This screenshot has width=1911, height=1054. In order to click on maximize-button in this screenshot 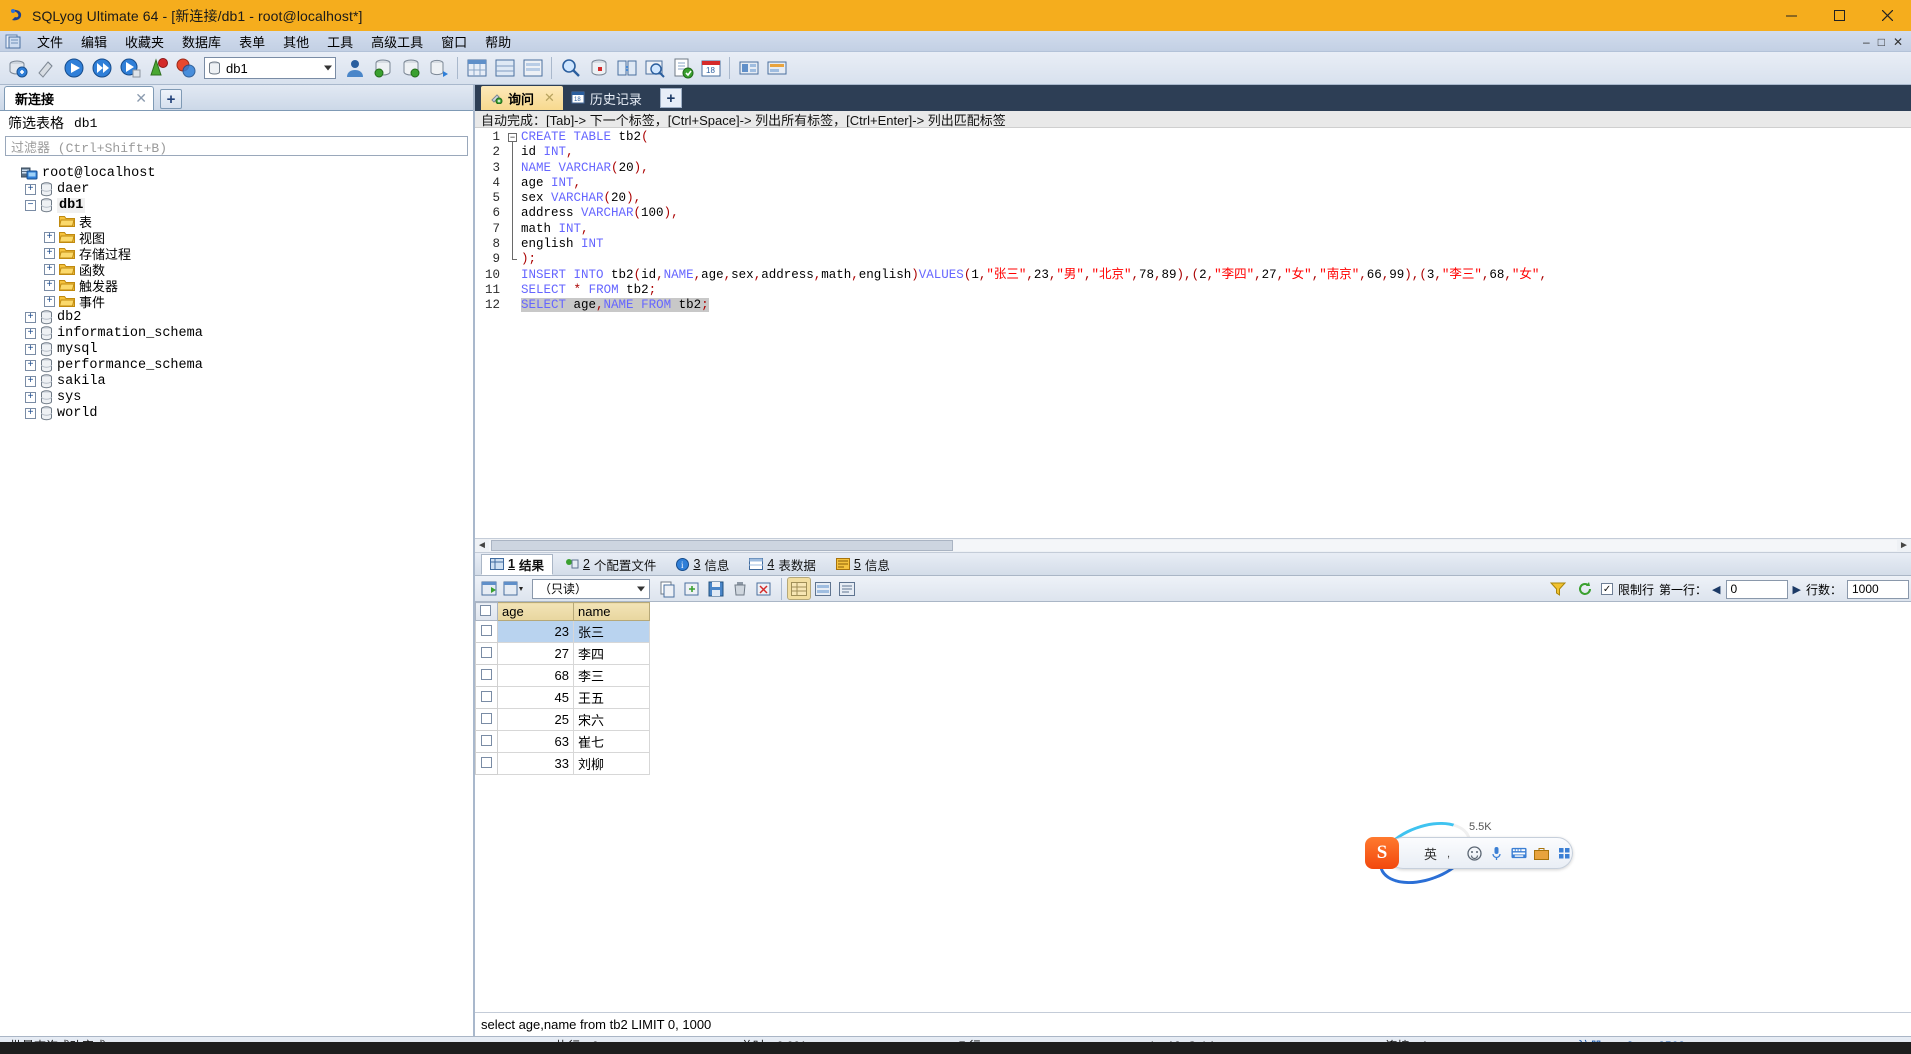, I will do `click(1839, 15)`.